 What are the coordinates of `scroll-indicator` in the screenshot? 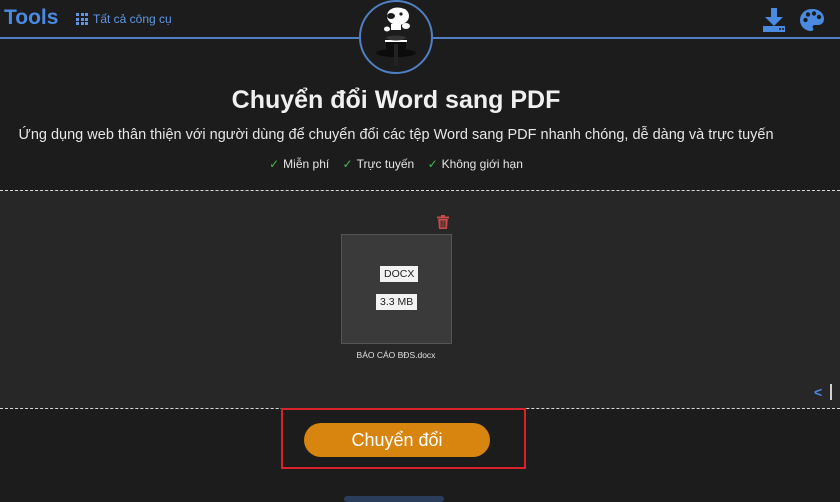 It's located at (831, 392).